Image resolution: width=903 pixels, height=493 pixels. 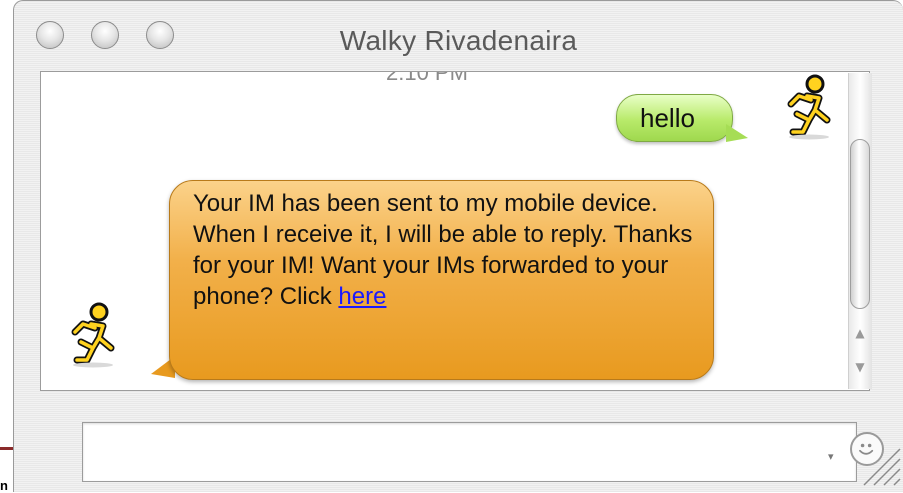 What do you see at coordinates (879, 464) in the screenshot?
I see `resize-grip-icon` at bounding box center [879, 464].